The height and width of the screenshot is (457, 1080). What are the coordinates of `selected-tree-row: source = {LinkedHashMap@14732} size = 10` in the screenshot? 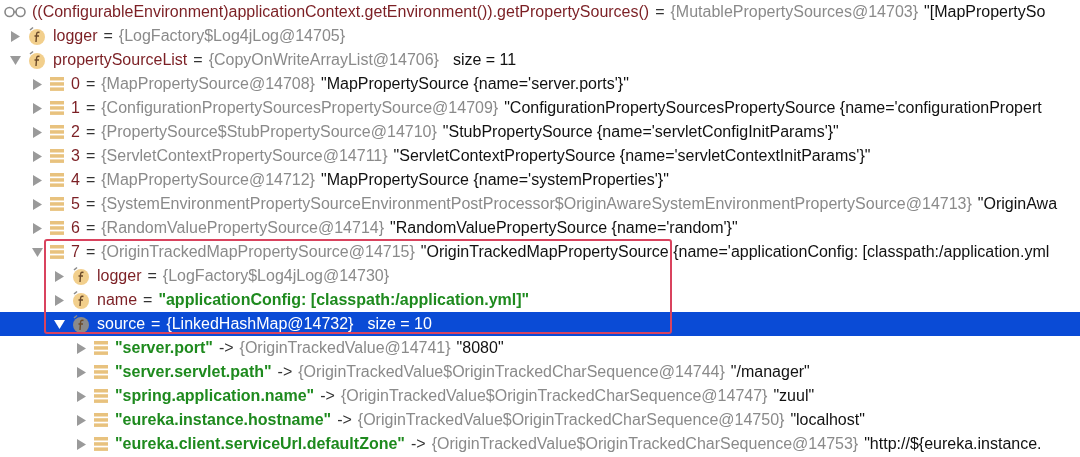 It's located at (540, 324).